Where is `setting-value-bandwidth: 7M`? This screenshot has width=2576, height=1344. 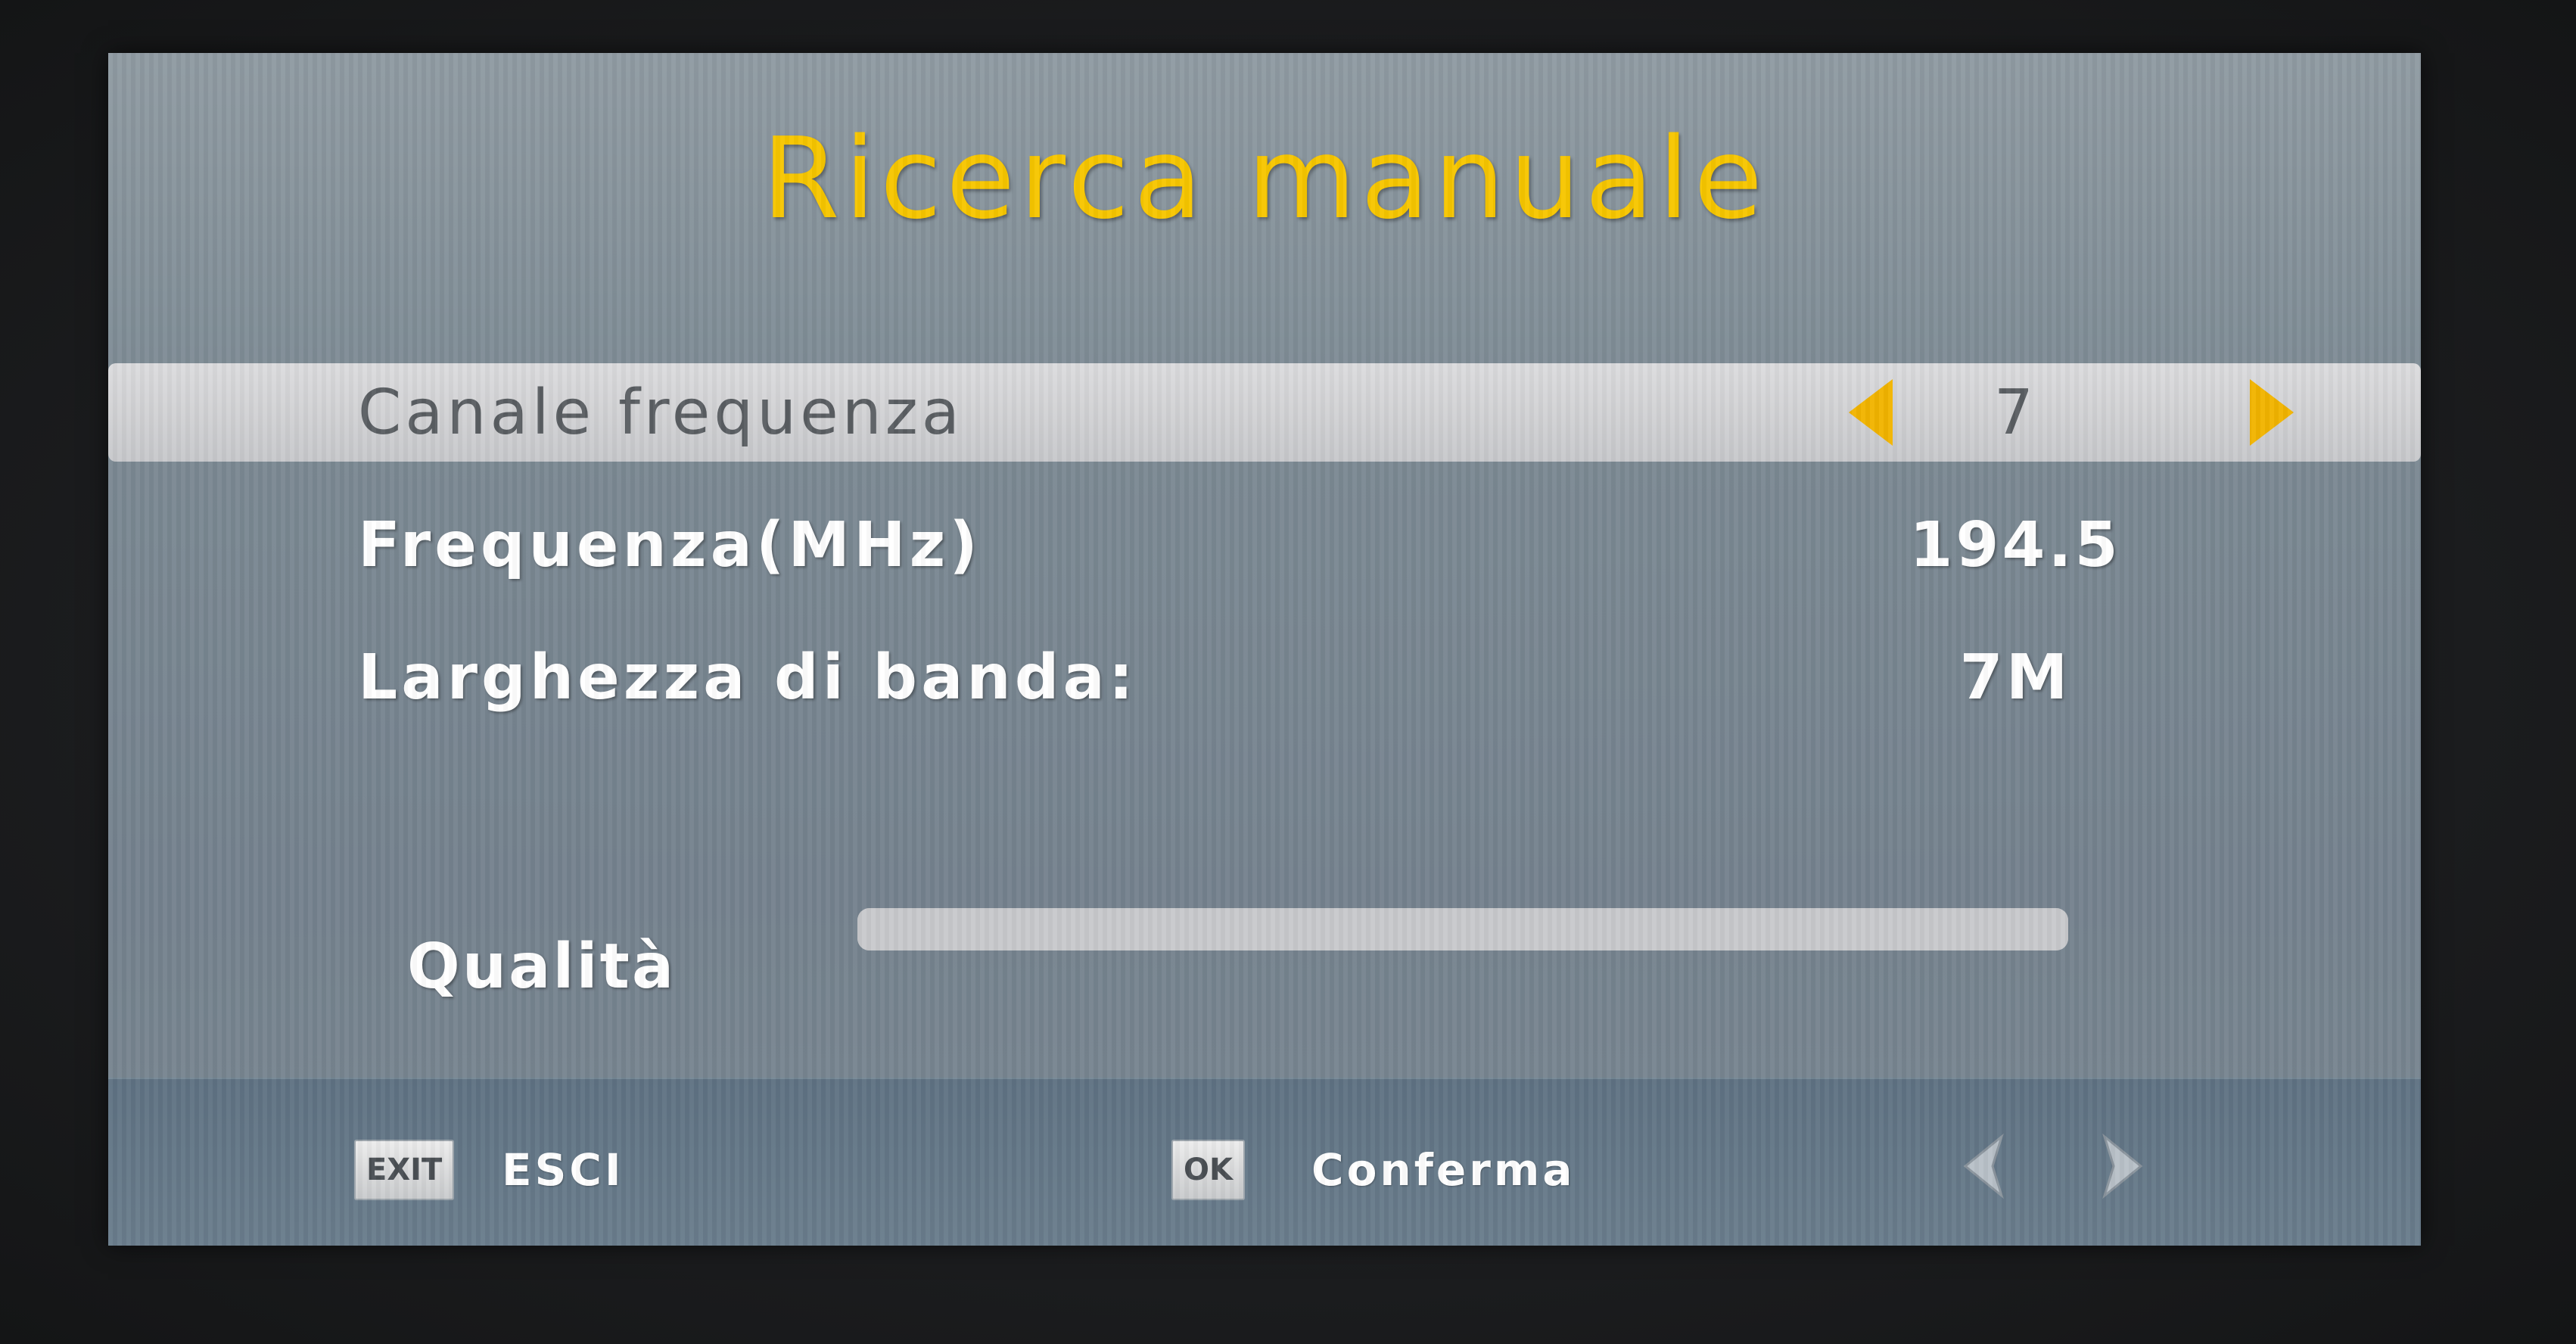 setting-value-bandwidth: 7M is located at coordinates (2015, 677).